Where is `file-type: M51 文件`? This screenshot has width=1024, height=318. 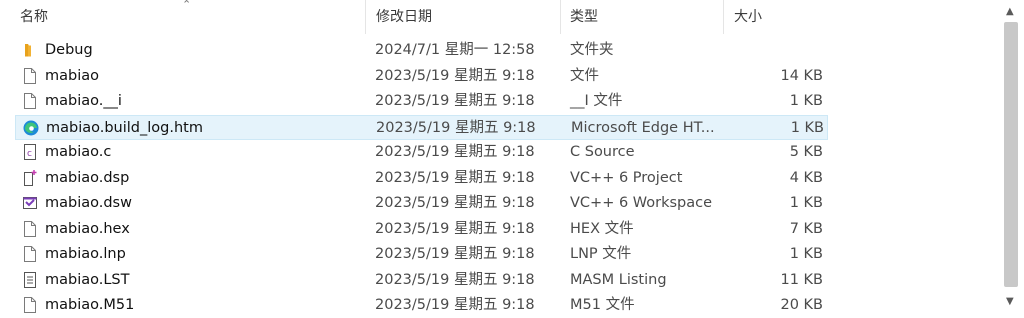
file-type: M51 文件 is located at coordinates (602, 305).